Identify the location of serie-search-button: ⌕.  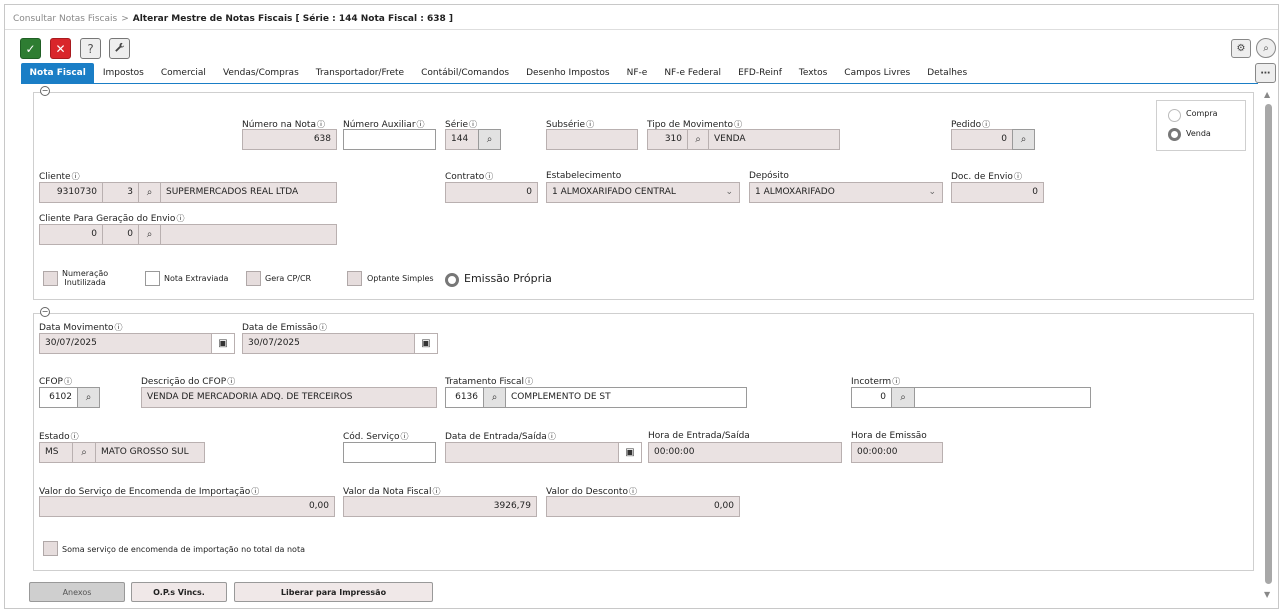
(489, 139).